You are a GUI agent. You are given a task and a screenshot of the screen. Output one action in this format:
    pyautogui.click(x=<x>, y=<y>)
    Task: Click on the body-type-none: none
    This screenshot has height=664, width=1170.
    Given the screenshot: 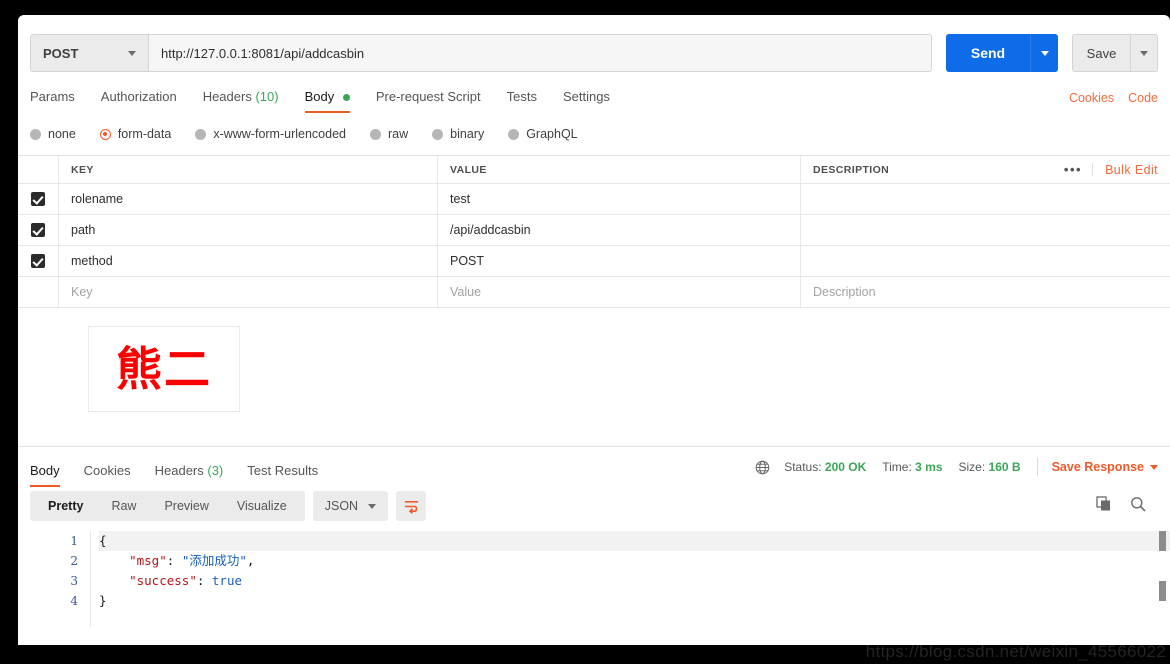 What is the action you would take?
    pyautogui.click(x=53, y=134)
    